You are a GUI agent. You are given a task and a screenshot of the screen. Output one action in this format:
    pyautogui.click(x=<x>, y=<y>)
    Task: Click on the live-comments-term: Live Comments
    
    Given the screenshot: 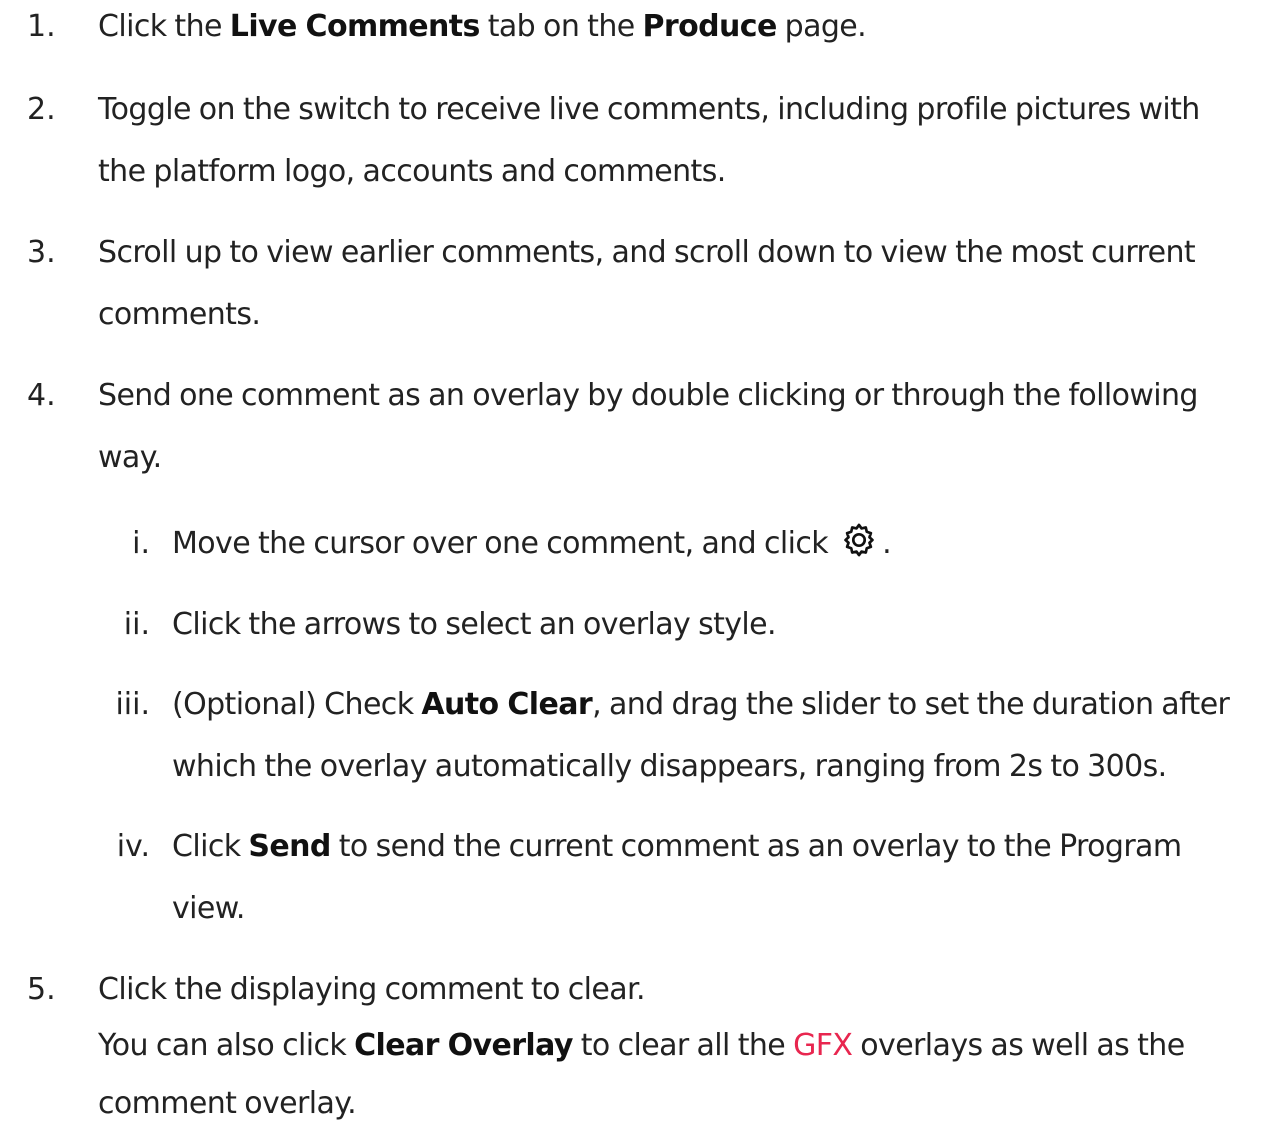 What is the action you would take?
    pyautogui.click(x=355, y=26)
    